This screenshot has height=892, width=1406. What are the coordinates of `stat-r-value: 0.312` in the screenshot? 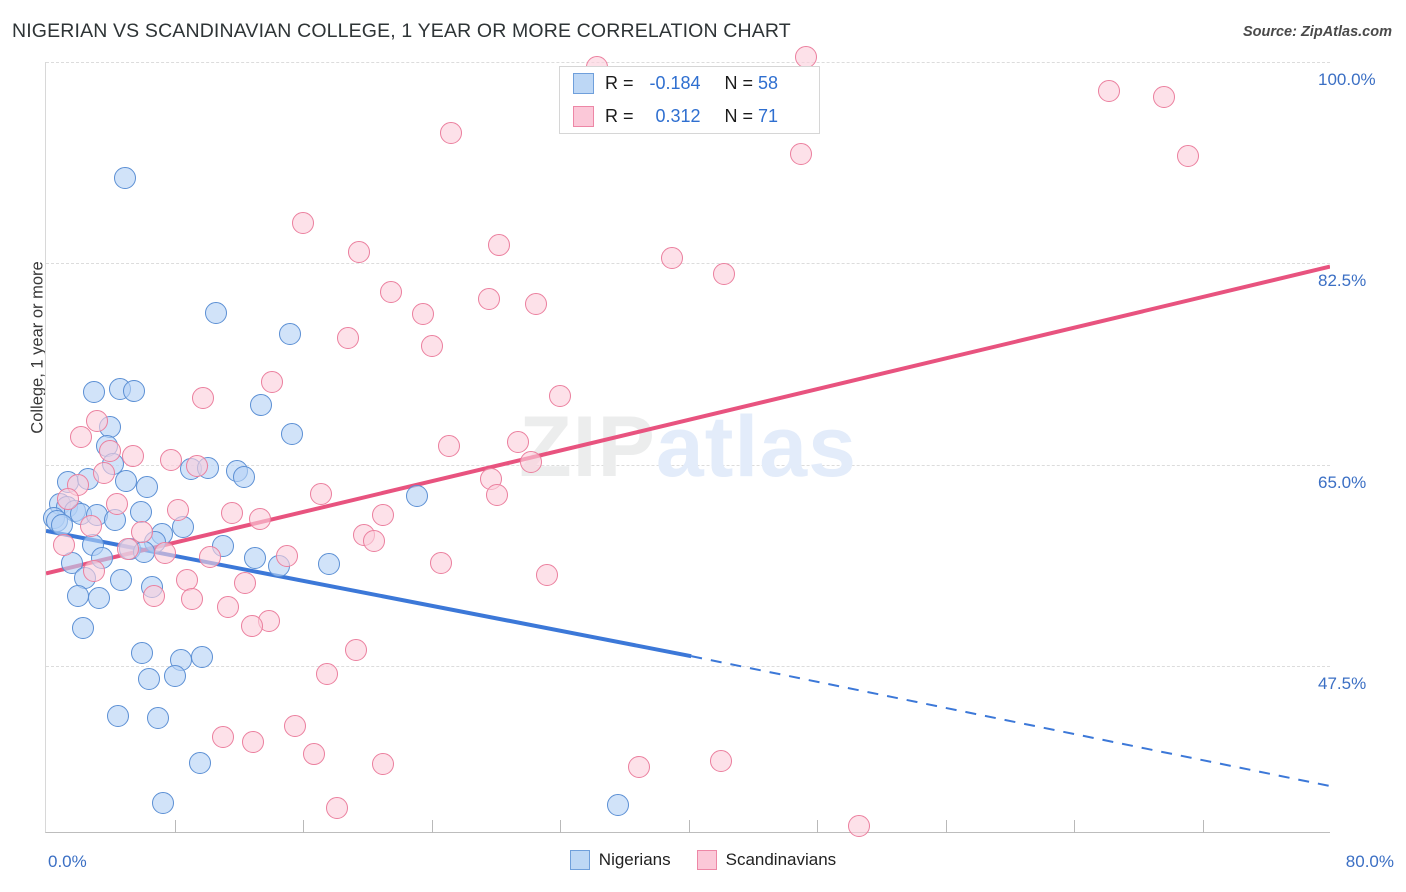 It's located at (678, 116).